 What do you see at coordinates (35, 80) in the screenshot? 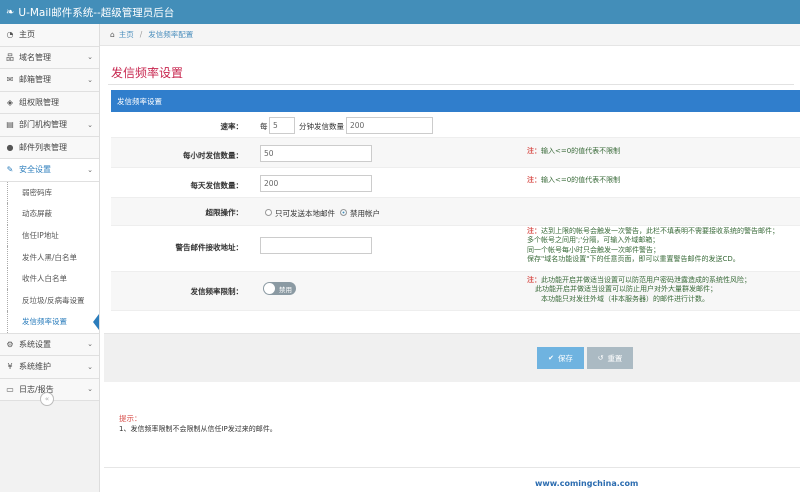
I see `sidebar-item-label: 邮箱管理` at bounding box center [35, 80].